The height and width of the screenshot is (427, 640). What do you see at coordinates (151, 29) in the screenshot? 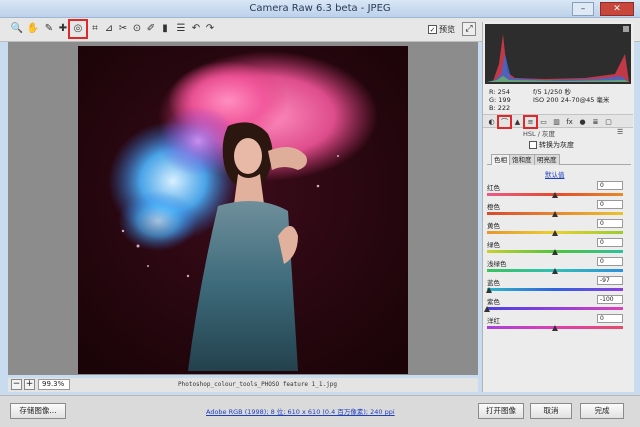
I see `adjustment-brush-icon: ✐` at bounding box center [151, 29].